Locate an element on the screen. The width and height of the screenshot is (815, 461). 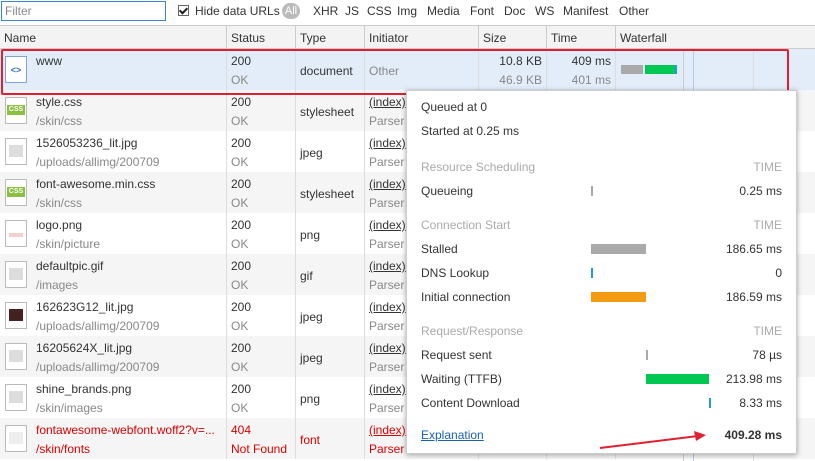
type-filter-font: Font is located at coordinates (482, 11).